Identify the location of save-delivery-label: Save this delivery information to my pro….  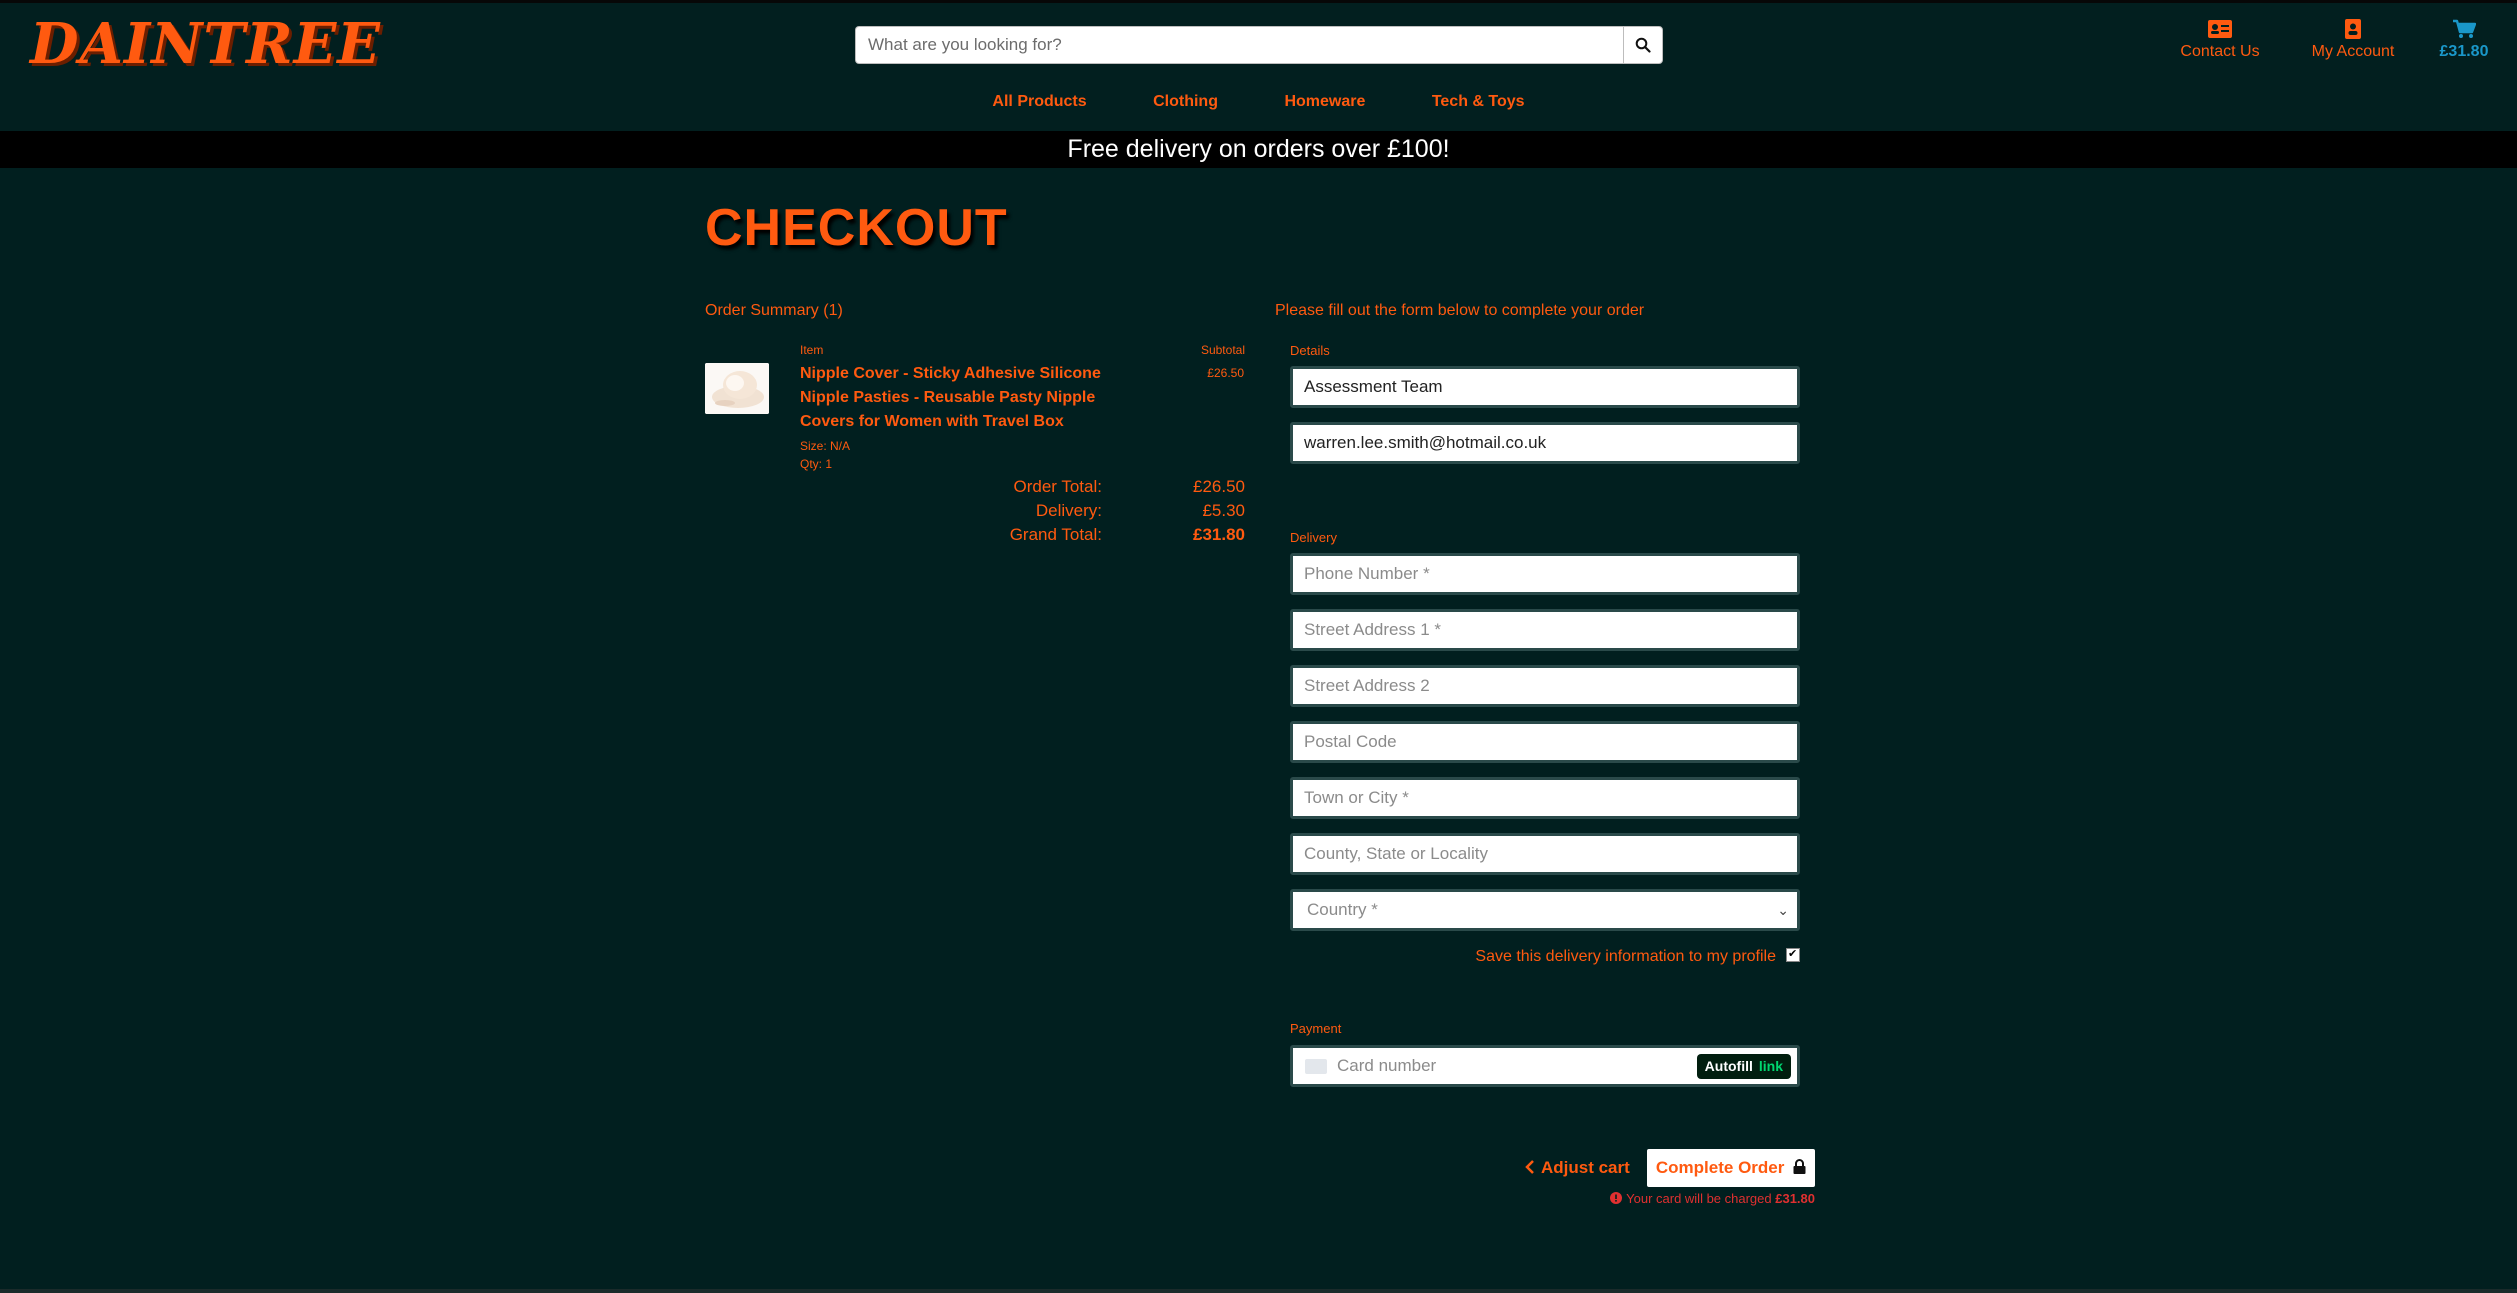
(1625, 956).